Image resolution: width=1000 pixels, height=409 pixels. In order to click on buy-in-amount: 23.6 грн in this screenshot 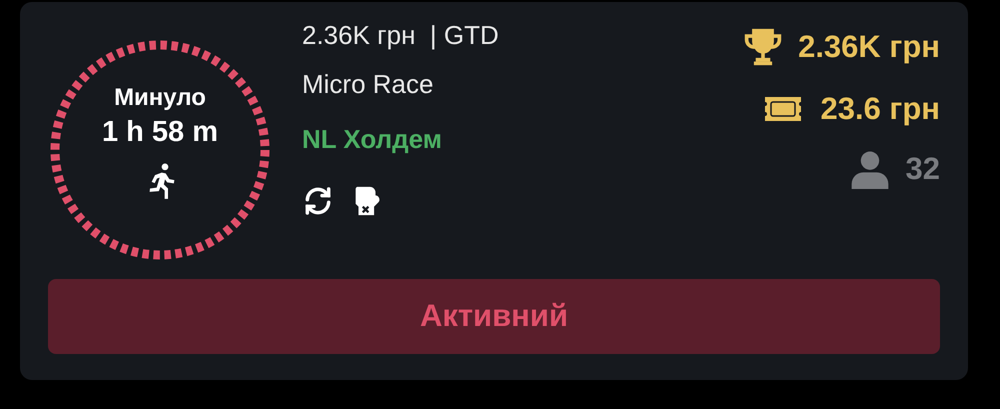, I will do `click(880, 109)`.